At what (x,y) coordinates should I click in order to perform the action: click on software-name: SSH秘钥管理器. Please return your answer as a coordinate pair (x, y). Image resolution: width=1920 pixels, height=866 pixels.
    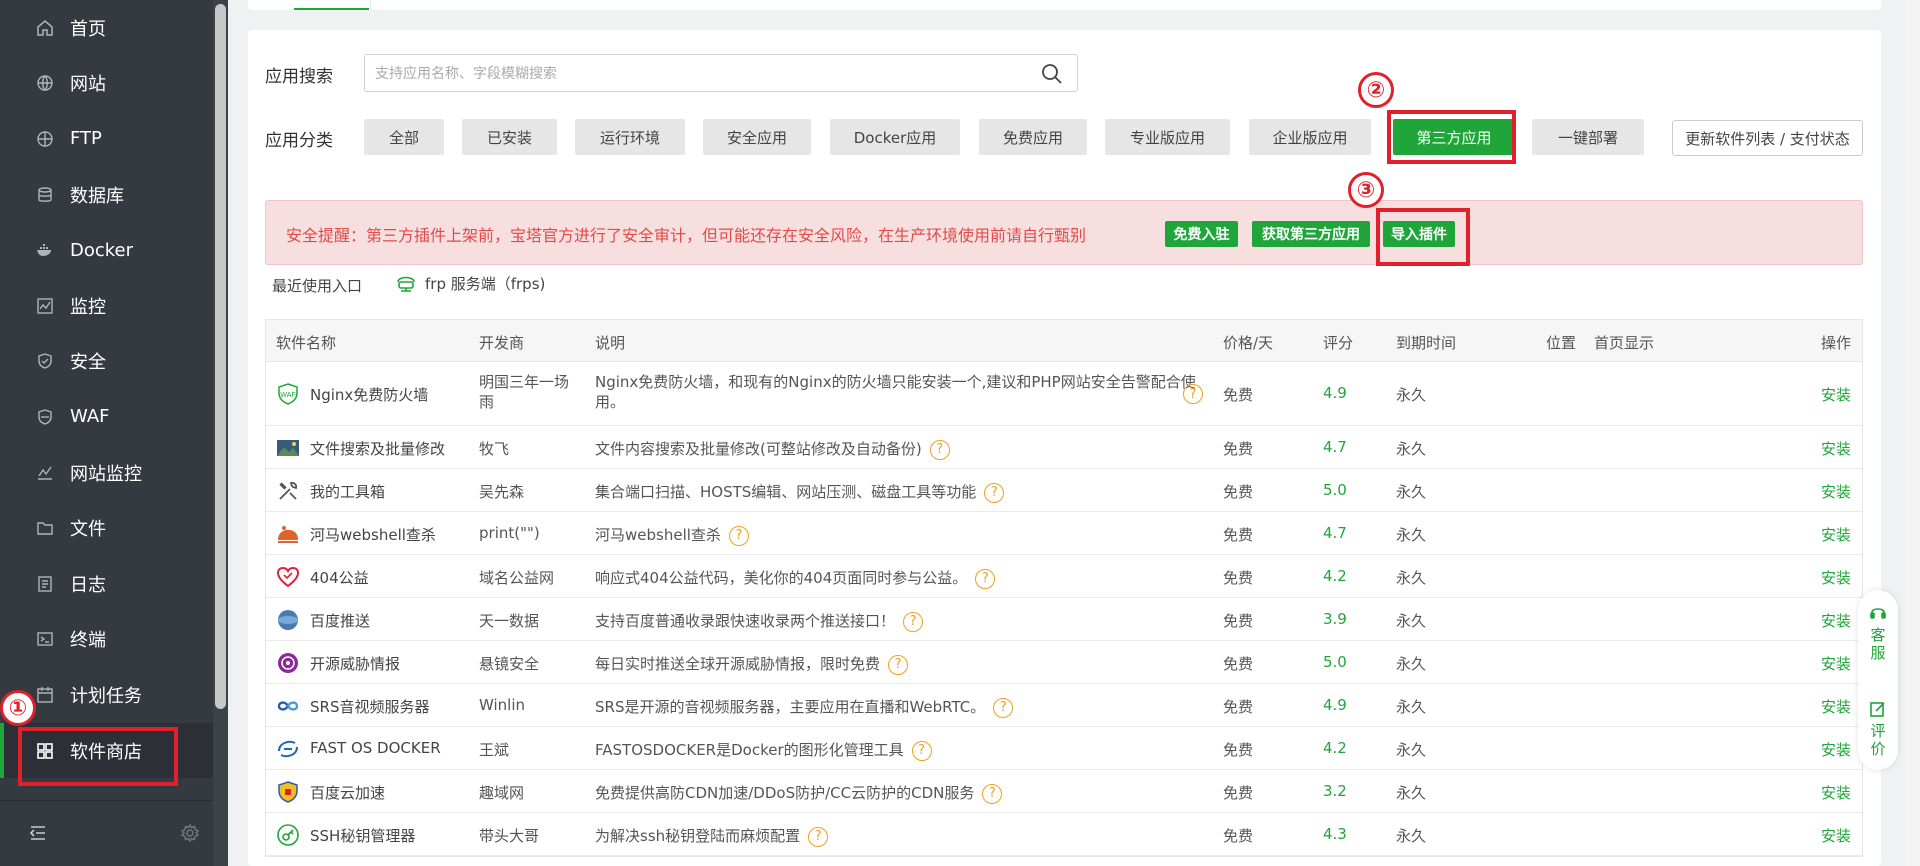
    Looking at the image, I should click on (363, 836).